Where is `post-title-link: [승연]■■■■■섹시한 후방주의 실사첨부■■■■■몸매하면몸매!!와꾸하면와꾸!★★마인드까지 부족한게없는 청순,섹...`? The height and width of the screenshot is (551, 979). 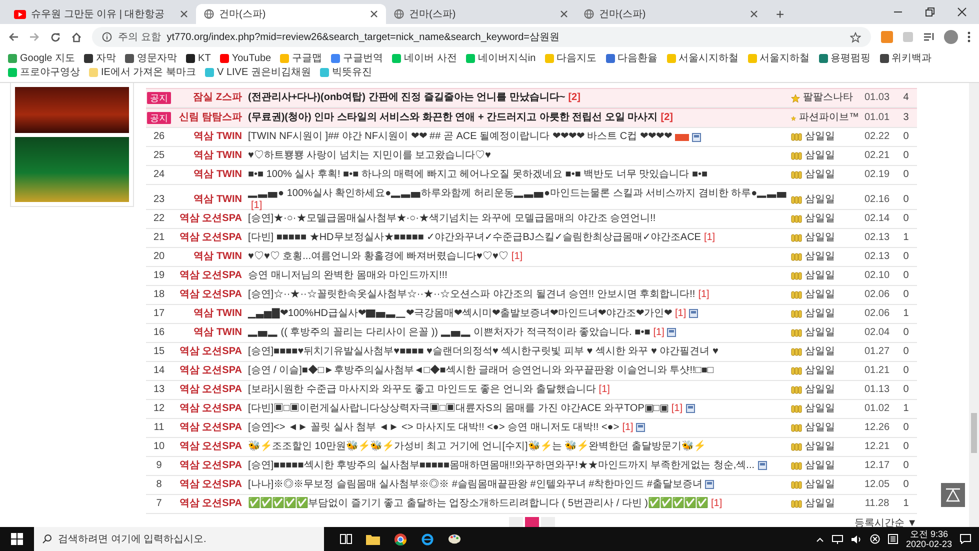
post-title-link: [승연]■■■■■섹시한 후방주의 실사첨부■■■■■몸매하면몸매!!와꾸하면와꾸!★★마인드까지 부족한게없는 청순,섹... is located at coordinates (501, 466).